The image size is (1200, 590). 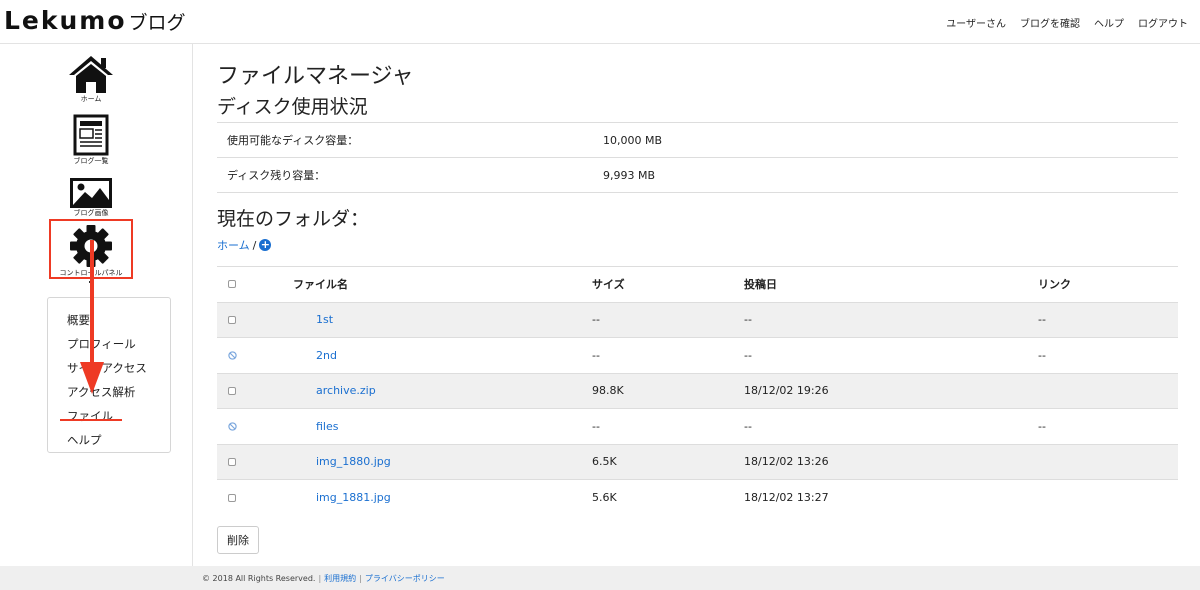 What do you see at coordinates (91, 282) in the screenshot?
I see `caret-icon` at bounding box center [91, 282].